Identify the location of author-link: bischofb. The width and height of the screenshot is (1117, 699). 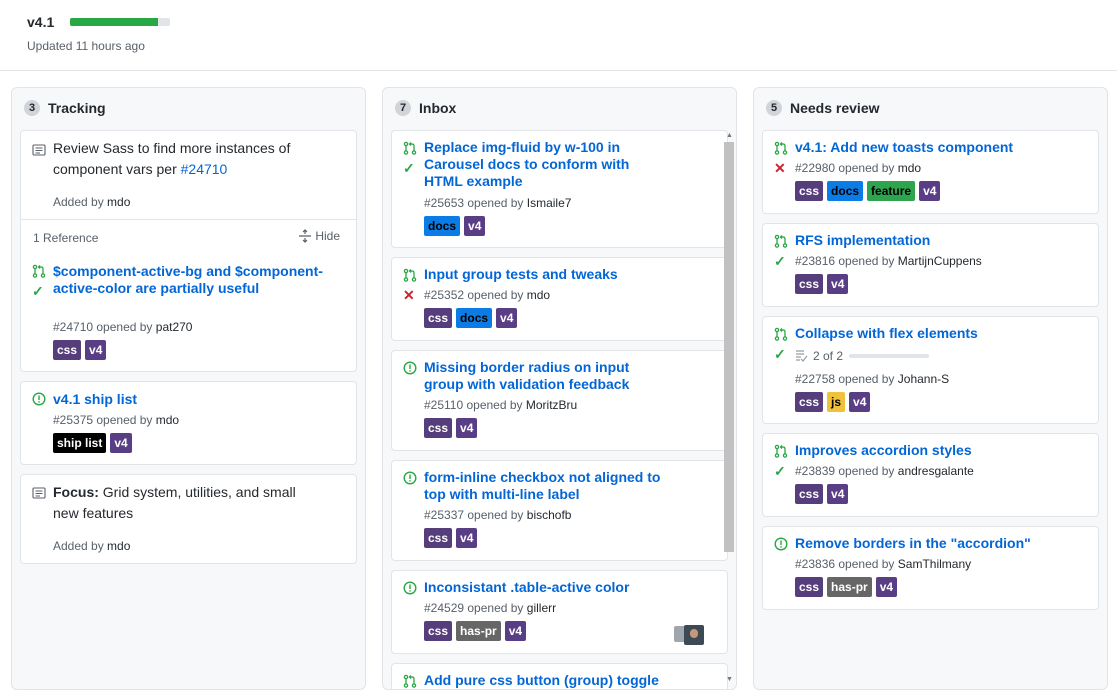
(549, 515).